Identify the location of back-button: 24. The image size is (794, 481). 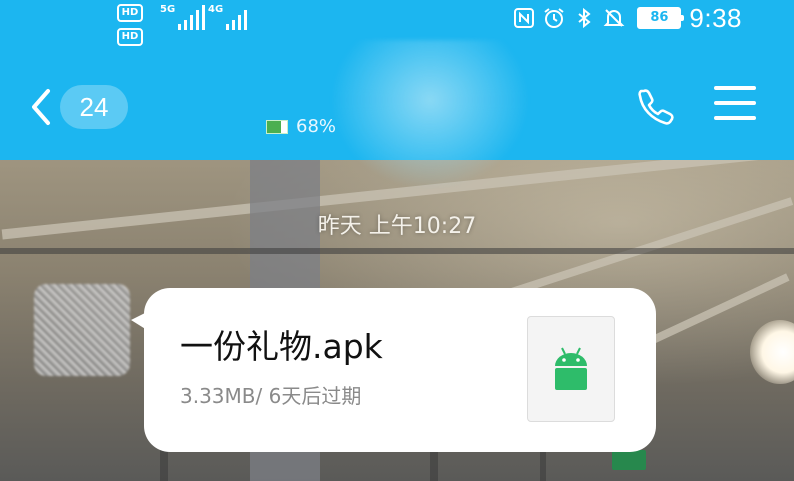
(85, 107).